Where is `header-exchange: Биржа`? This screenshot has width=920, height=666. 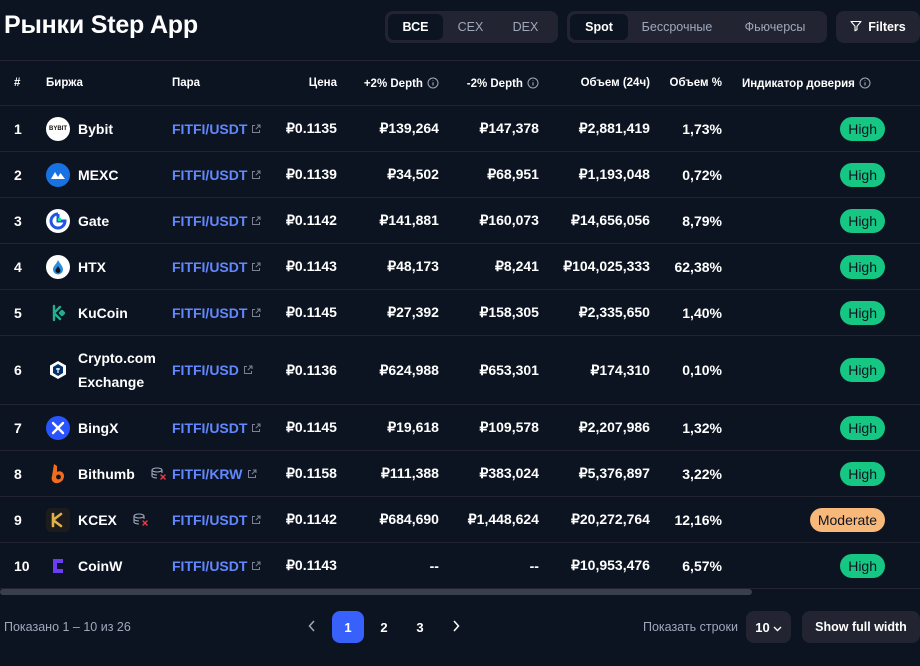
header-exchange: Биржа is located at coordinates (102, 83).